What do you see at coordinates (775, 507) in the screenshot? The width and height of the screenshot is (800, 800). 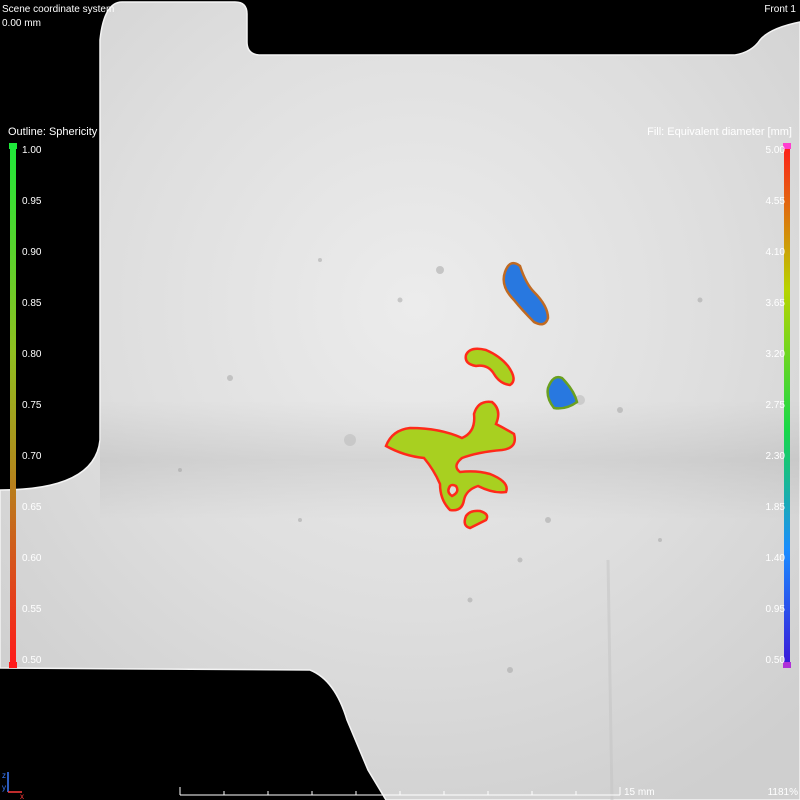 I see `fill-legend-tick: 1.85` at bounding box center [775, 507].